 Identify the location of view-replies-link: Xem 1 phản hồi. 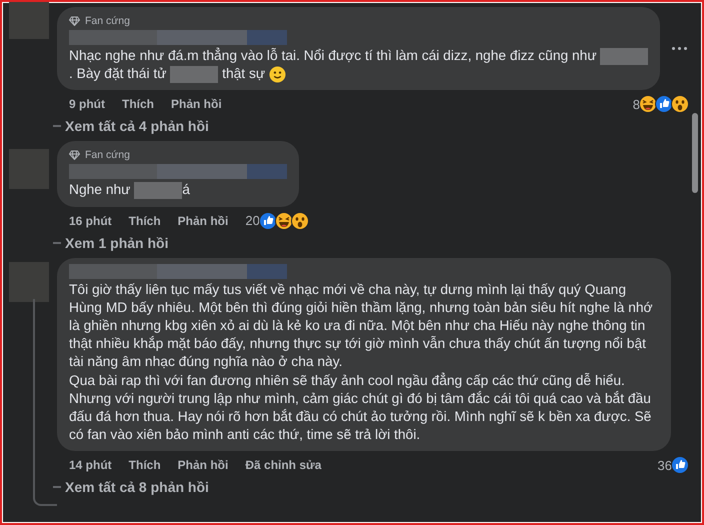
(116, 242).